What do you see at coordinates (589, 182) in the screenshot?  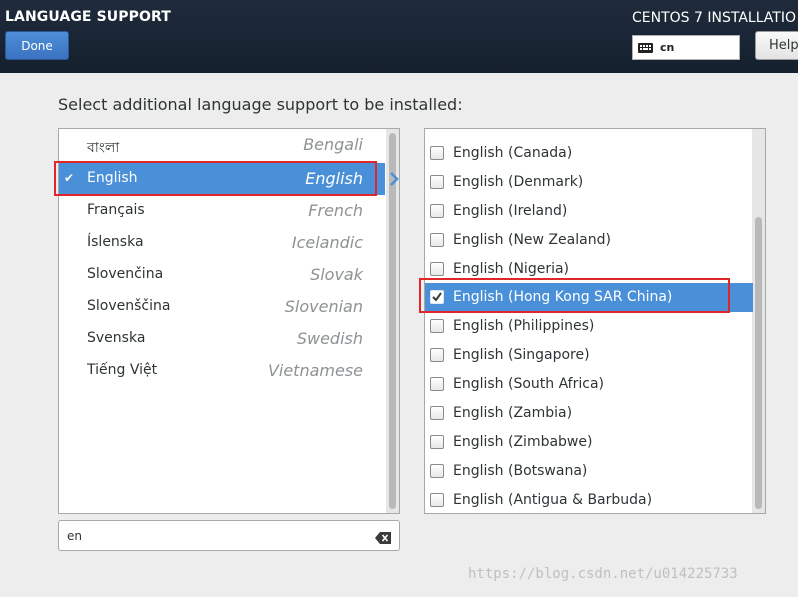 I see `locale-row: English (Denmark)` at bounding box center [589, 182].